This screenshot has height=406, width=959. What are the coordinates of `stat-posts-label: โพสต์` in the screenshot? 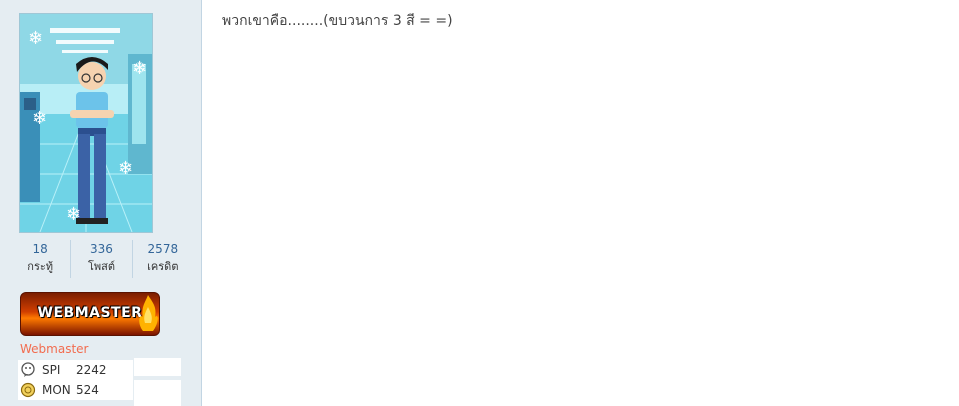 It's located at (101, 266).